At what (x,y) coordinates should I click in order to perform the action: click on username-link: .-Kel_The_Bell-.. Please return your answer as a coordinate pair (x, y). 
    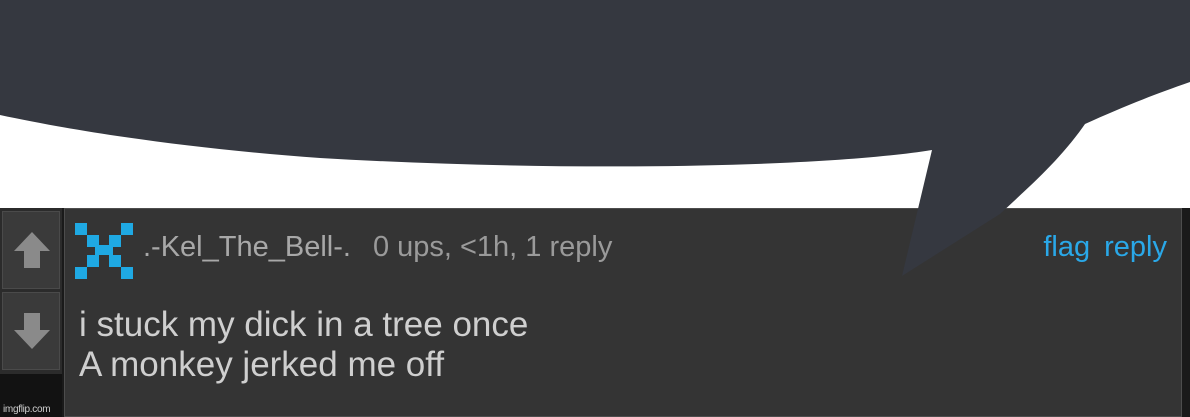
    Looking at the image, I should click on (247, 247).